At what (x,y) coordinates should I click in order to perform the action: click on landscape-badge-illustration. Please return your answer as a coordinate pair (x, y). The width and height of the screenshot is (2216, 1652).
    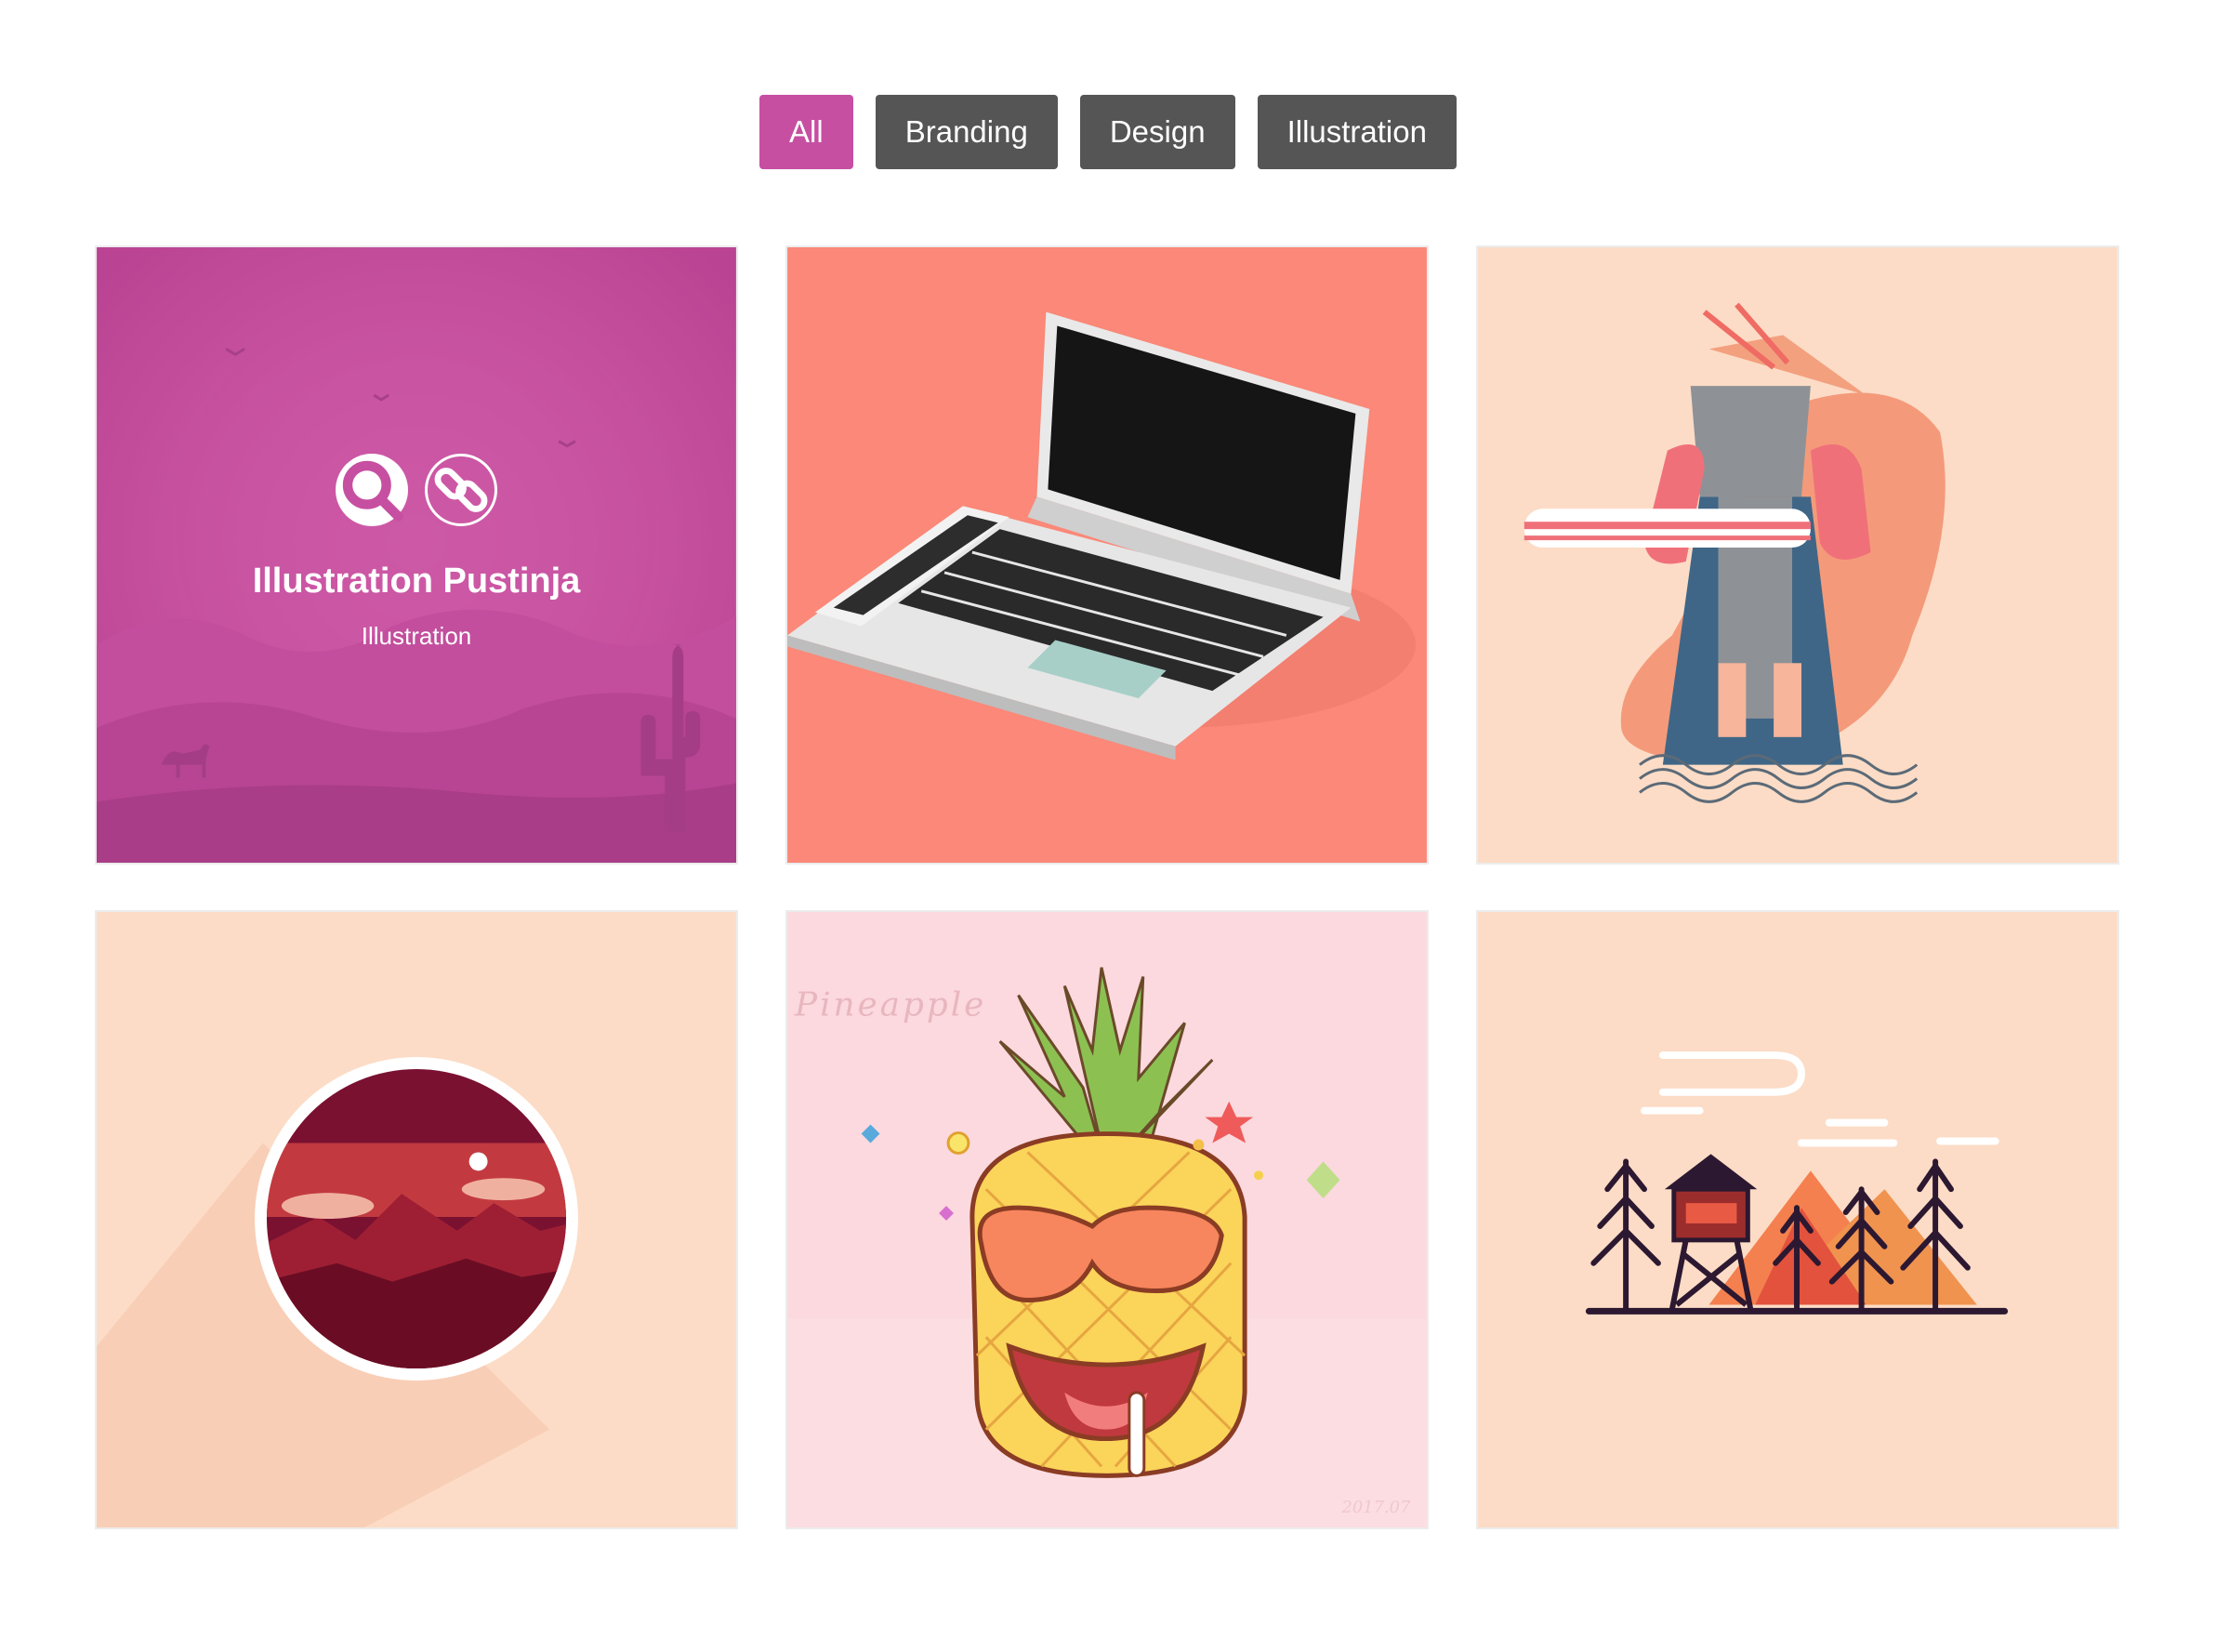
    Looking at the image, I should click on (416, 1219).